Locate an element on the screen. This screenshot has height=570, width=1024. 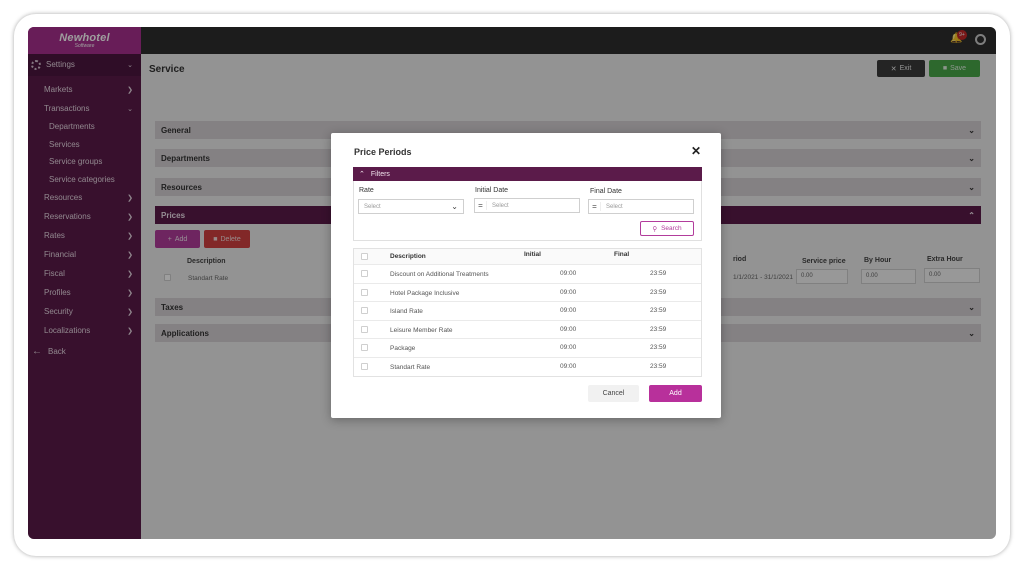
row-description: Island Rate is located at coordinates (406, 311).